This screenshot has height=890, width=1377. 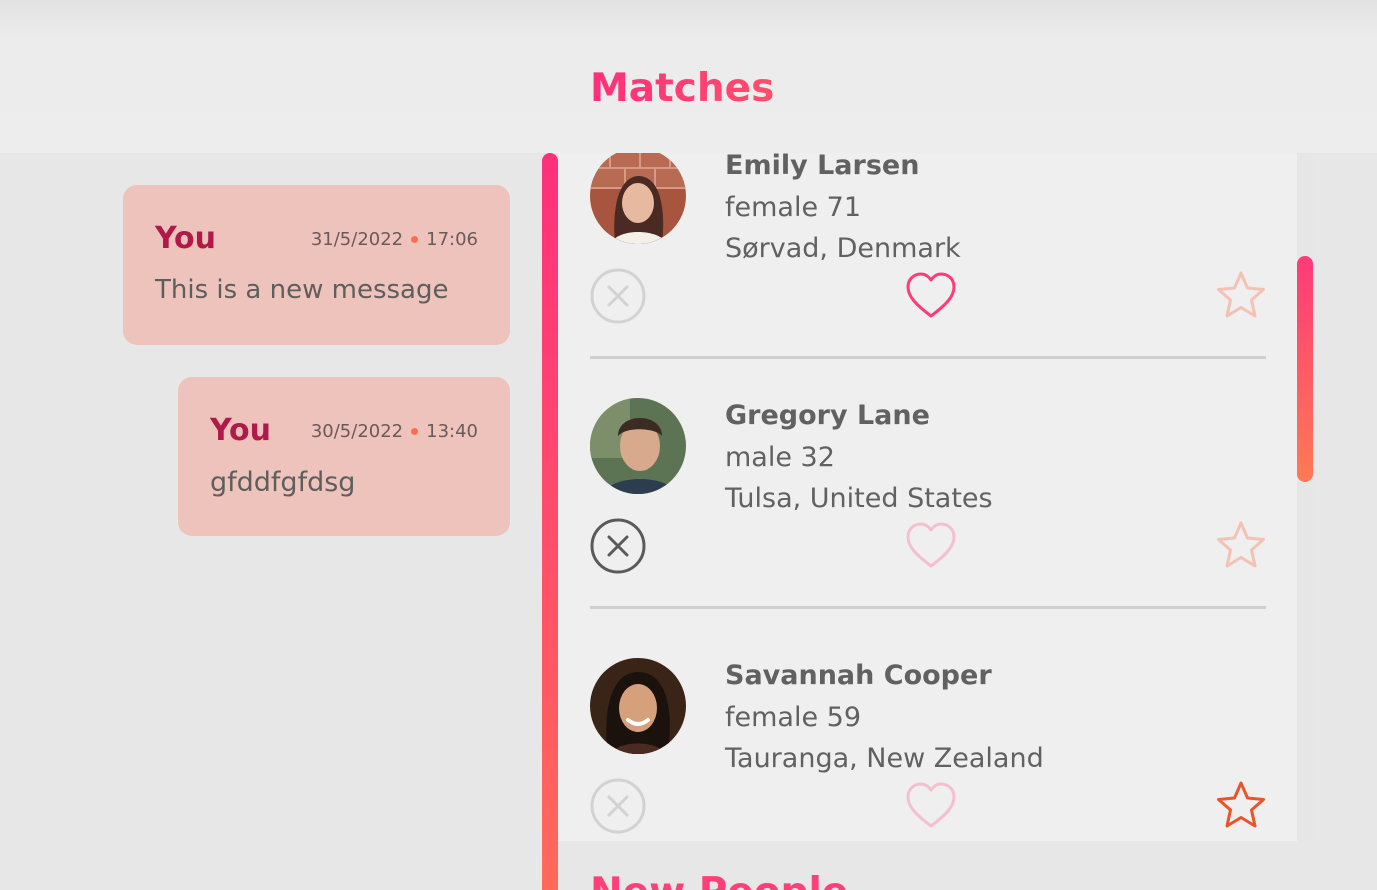 I want to click on message-bubble: You 30/5/2022 13:40 gfddfgfdsg, so click(x=344, y=456).